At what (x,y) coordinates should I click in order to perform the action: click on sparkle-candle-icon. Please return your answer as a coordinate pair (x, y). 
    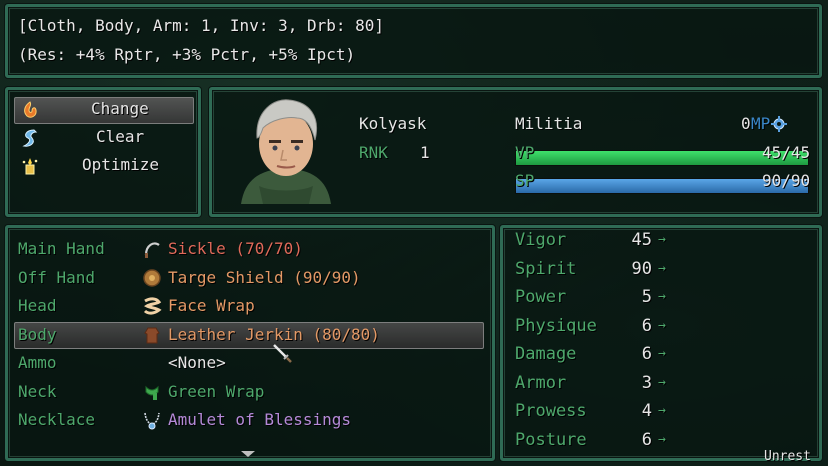
    Looking at the image, I should click on (30, 166).